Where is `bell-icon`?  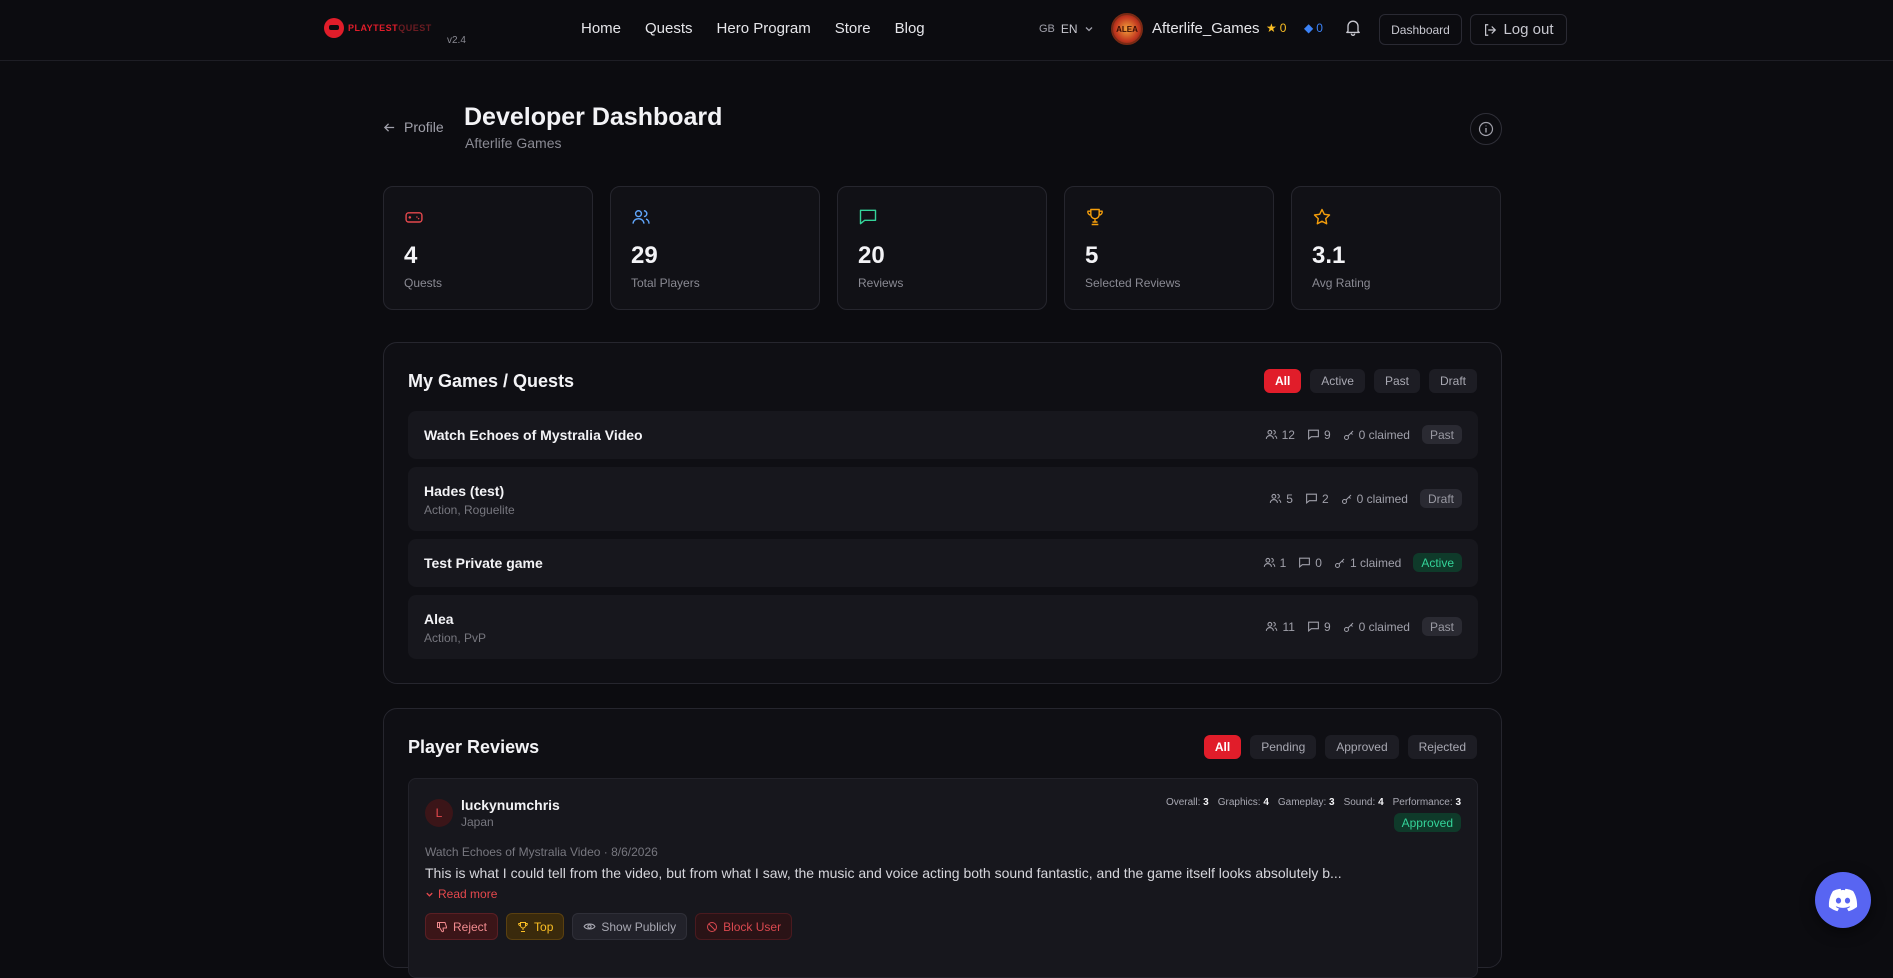 bell-icon is located at coordinates (1353, 27).